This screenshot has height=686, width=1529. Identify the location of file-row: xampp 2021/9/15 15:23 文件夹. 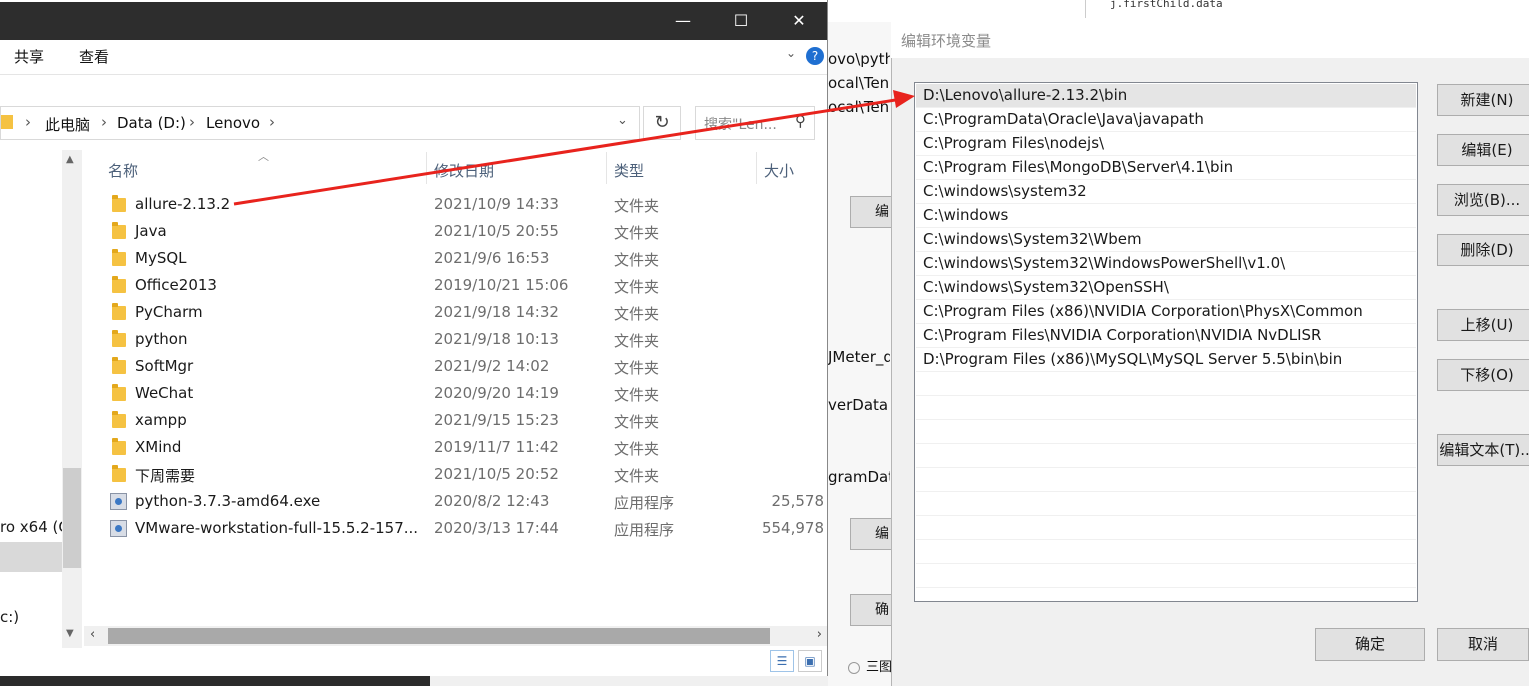
(467, 421).